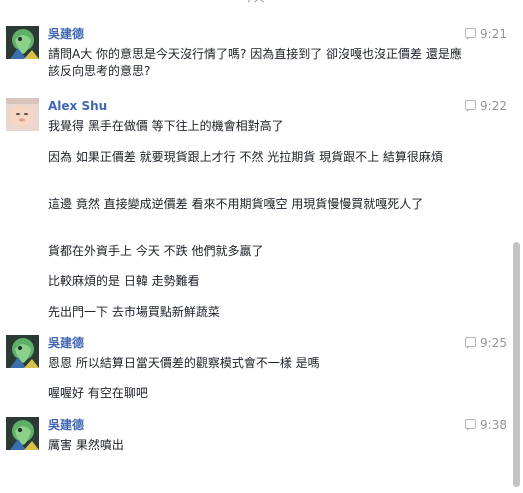 The height and width of the screenshot is (493, 523). I want to click on message-text: 厲害 果然噴出, so click(86, 445).